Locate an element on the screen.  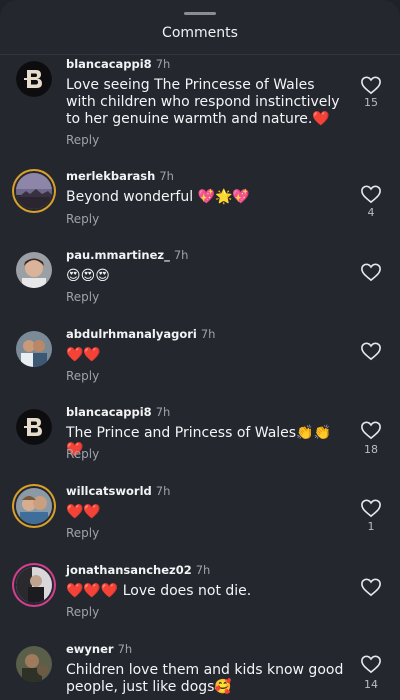
like-count: 1 is located at coordinates (371, 526).